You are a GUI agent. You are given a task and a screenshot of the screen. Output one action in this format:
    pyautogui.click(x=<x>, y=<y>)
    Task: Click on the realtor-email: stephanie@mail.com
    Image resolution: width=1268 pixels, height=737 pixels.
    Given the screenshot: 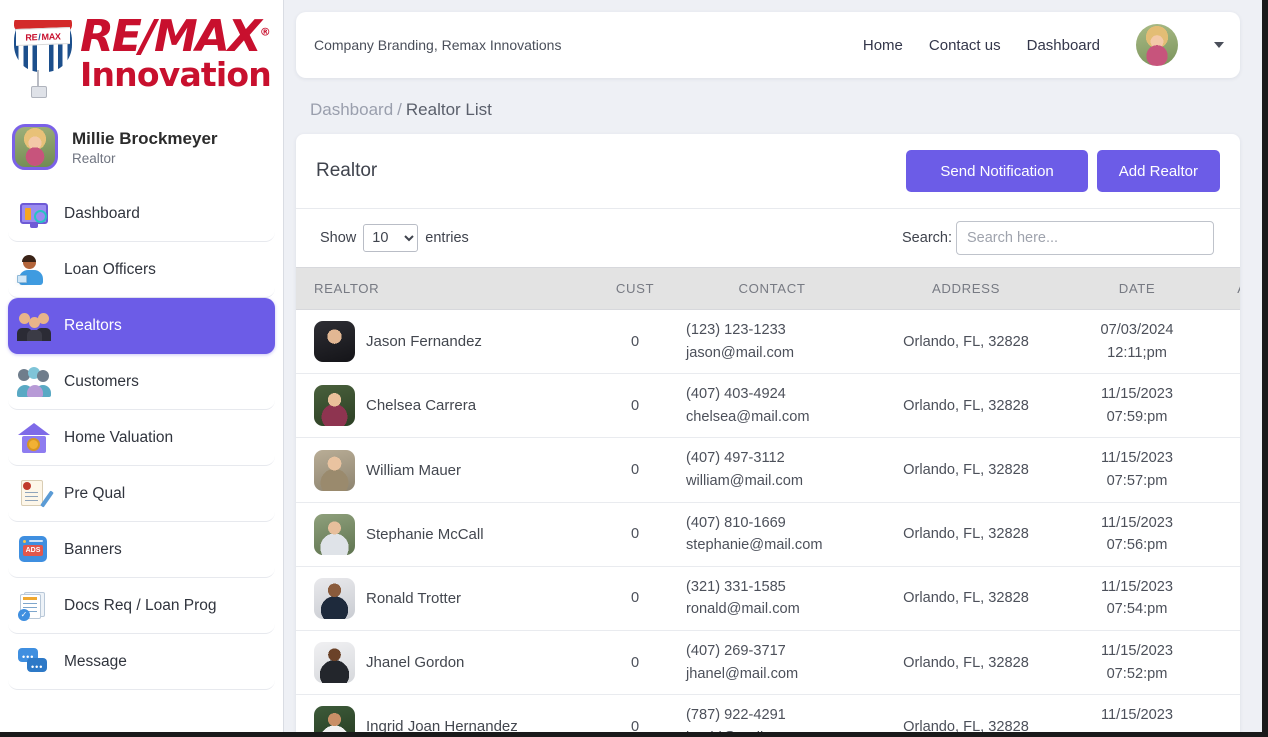 What is the action you would take?
    pyautogui.click(x=754, y=545)
    